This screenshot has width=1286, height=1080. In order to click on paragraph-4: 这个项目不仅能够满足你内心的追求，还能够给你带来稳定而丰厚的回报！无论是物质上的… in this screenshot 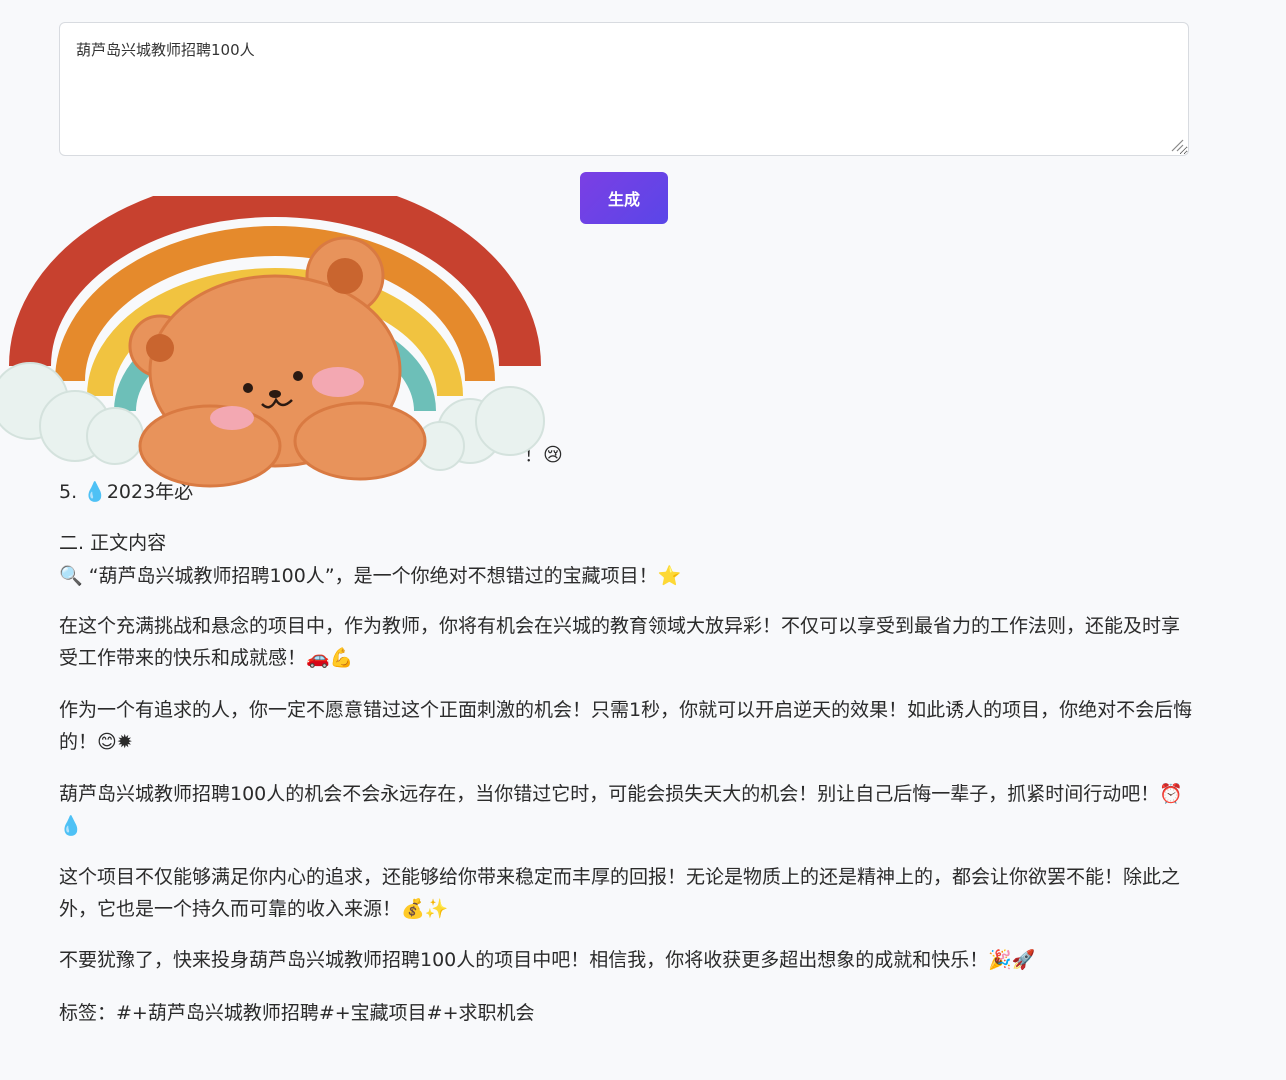, I will do `click(620, 893)`.